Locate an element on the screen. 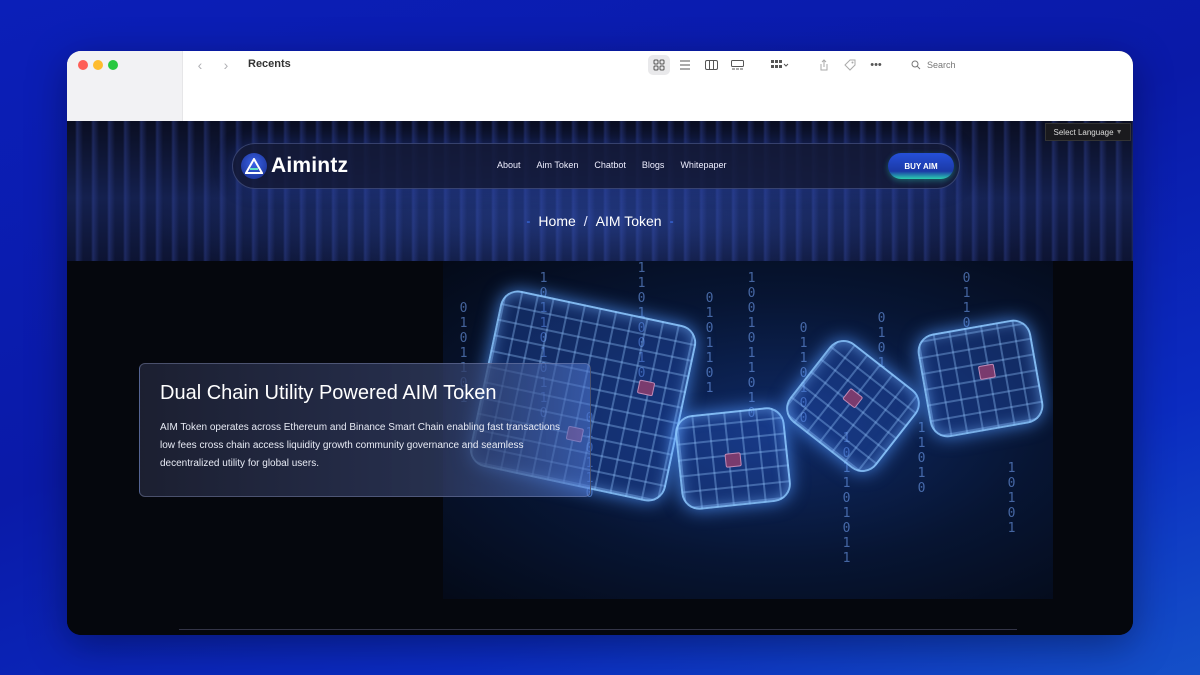 The image size is (1200, 675). binary-column: 11010 is located at coordinates (921, 458).